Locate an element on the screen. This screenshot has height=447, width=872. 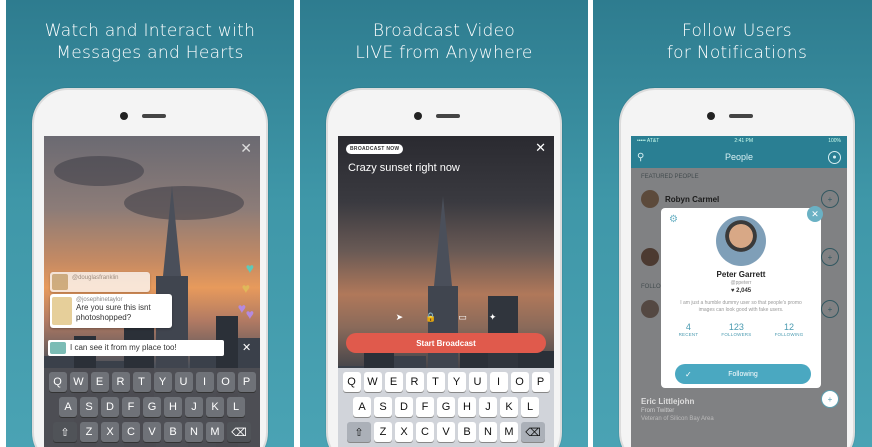
stat-label: FOLLOWING is located at coordinates (789, 334).